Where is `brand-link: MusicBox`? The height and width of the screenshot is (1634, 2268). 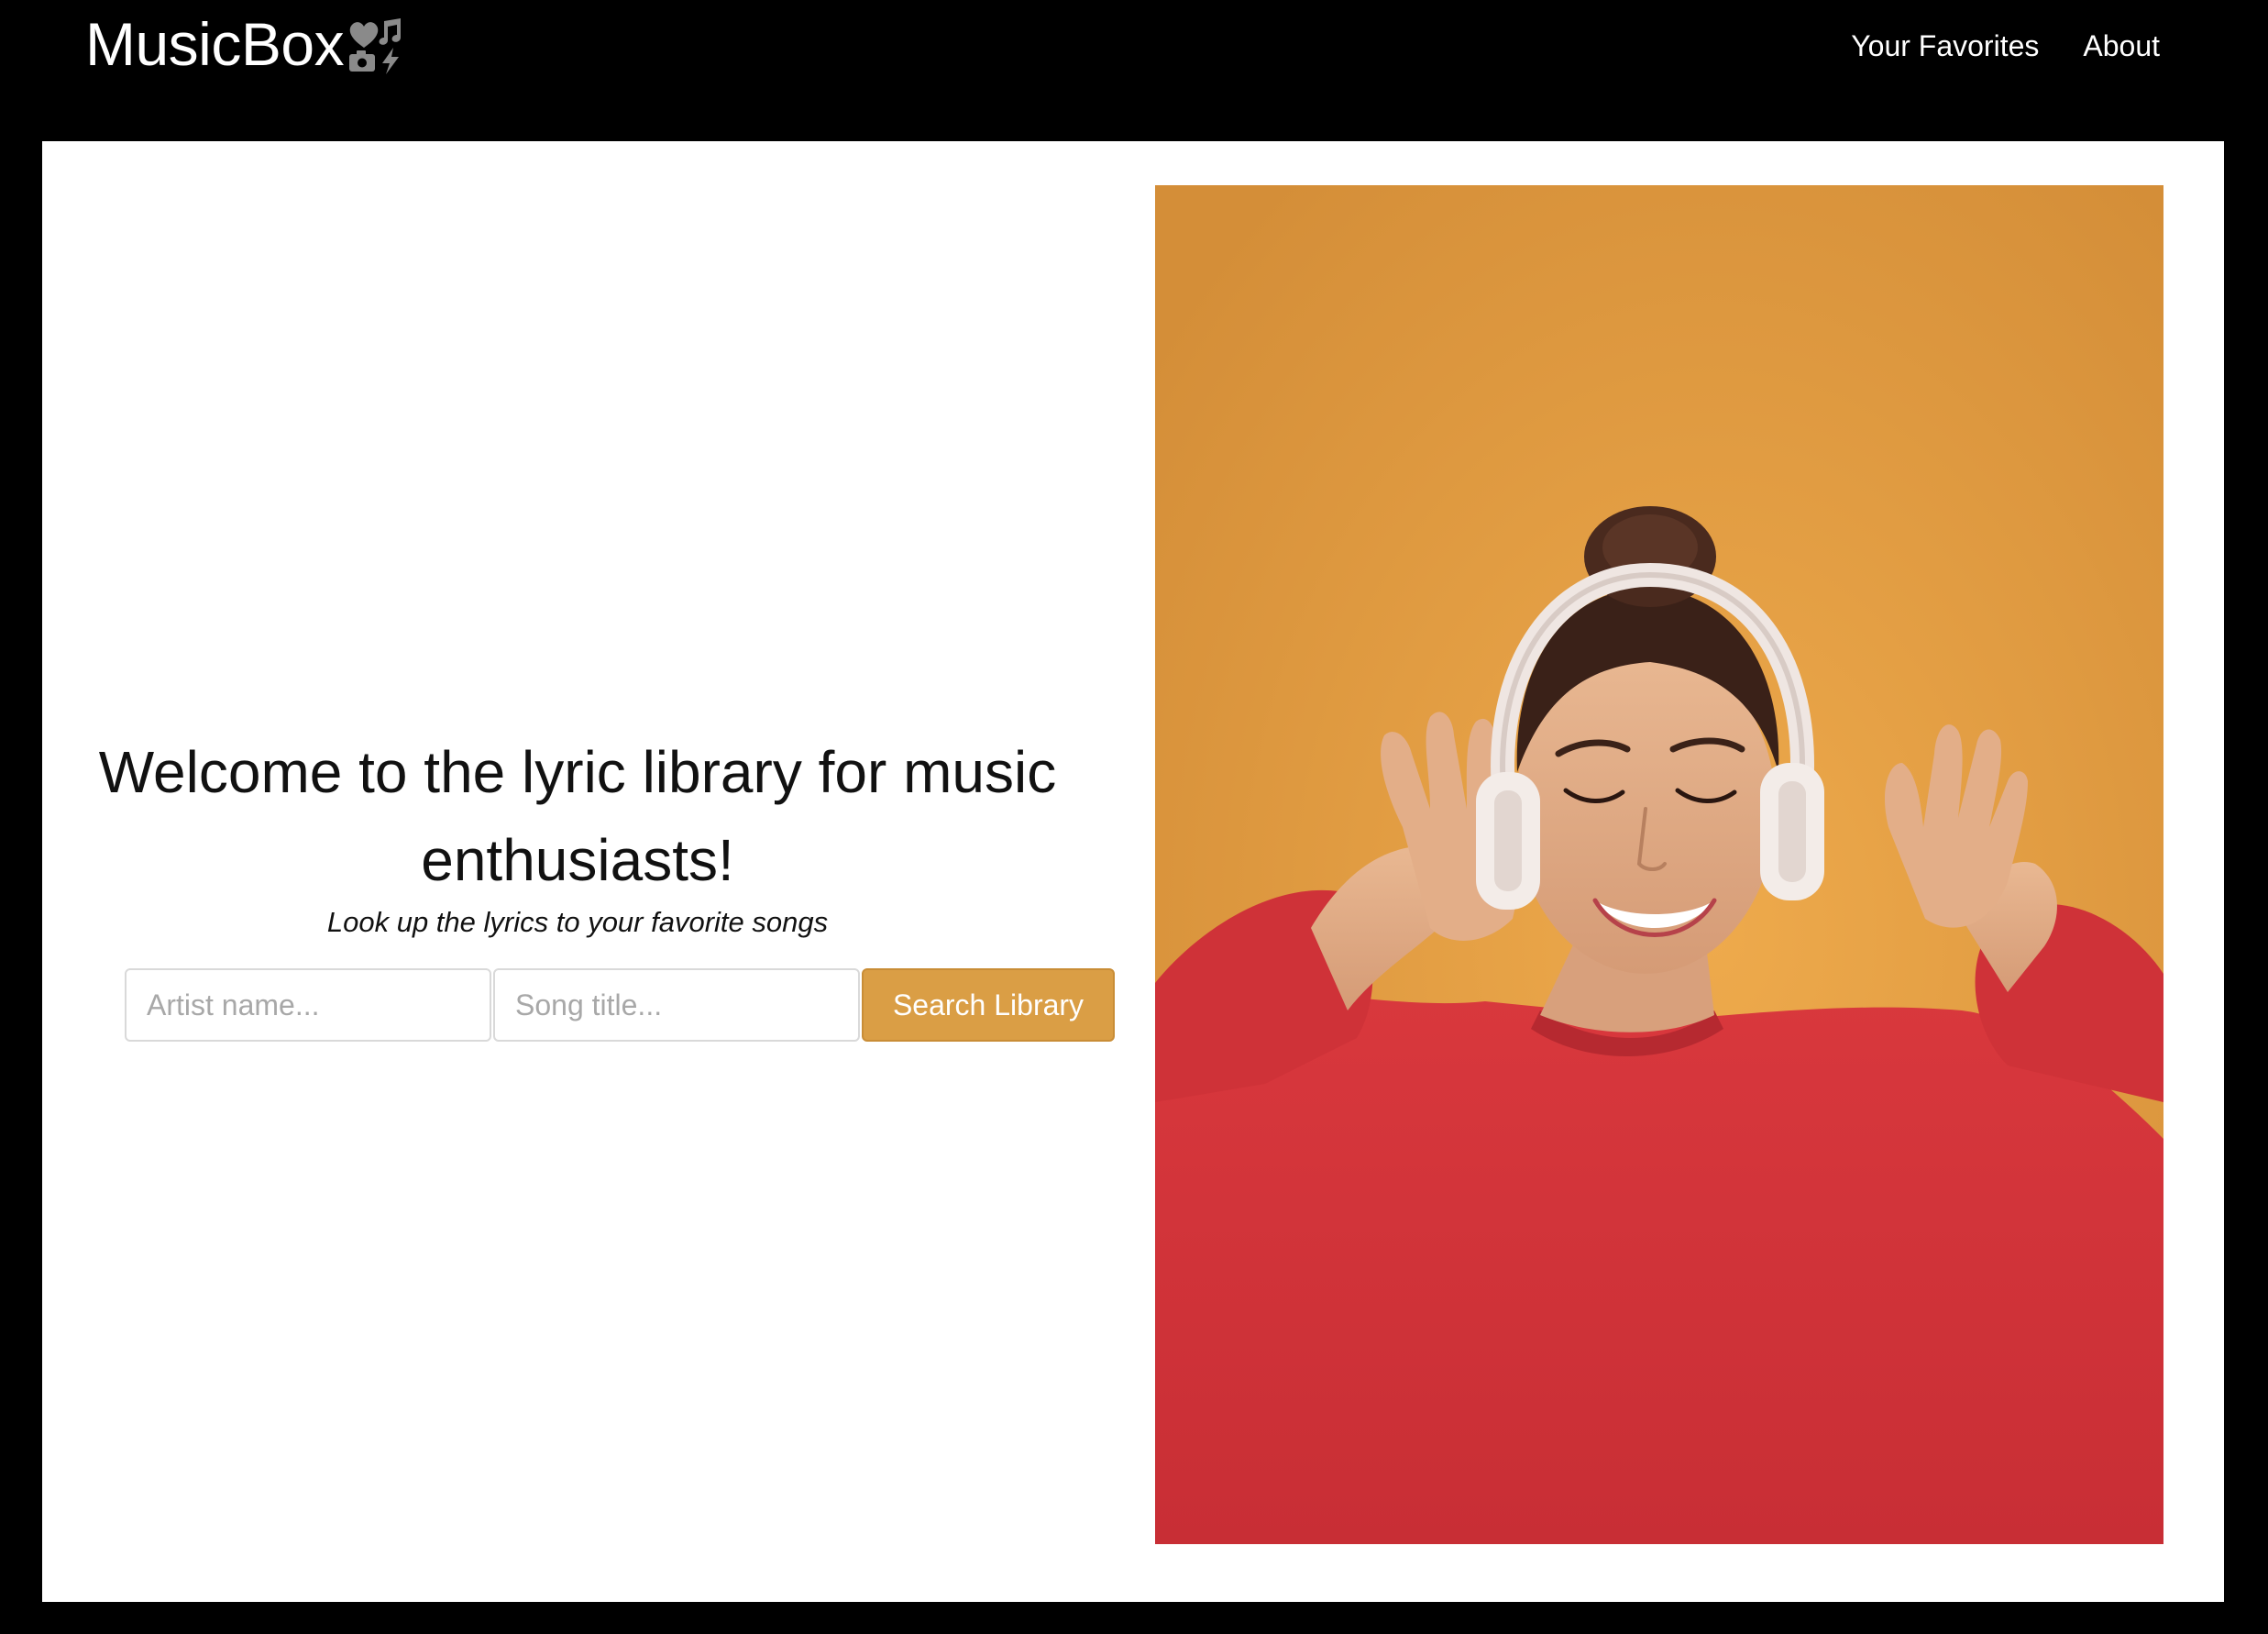
brand-link: MusicBox is located at coordinates (245, 44).